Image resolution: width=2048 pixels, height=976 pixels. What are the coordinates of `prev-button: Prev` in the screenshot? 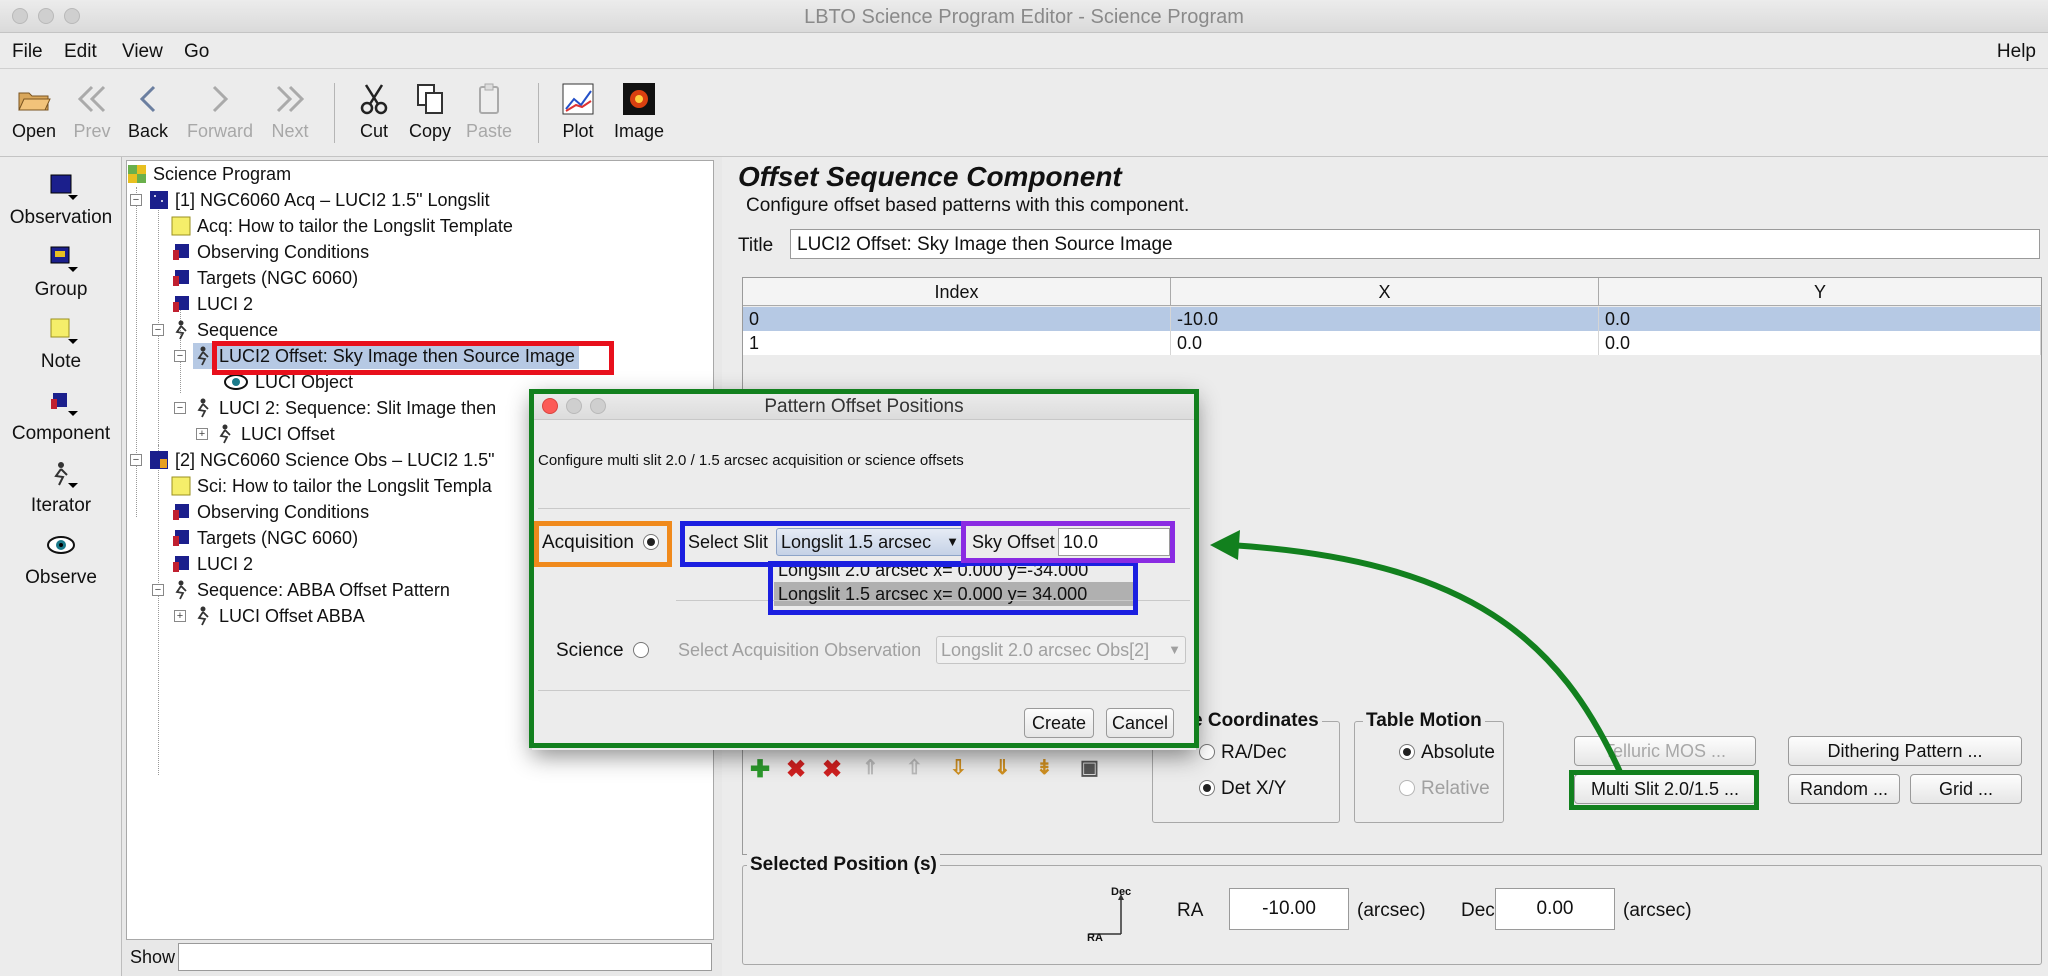 It's located at (92, 113).